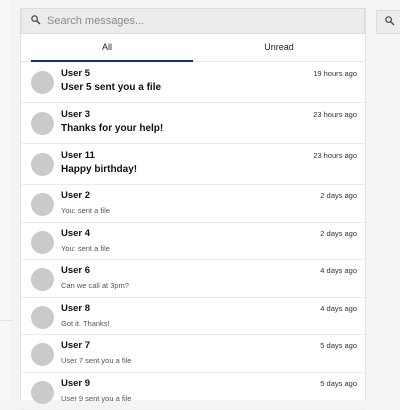 The width and height of the screenshot is (400, 410). Describe the element at coordinates (99, 169) in the screenshot. I see `message-preview: Happy birthday!` at that location.